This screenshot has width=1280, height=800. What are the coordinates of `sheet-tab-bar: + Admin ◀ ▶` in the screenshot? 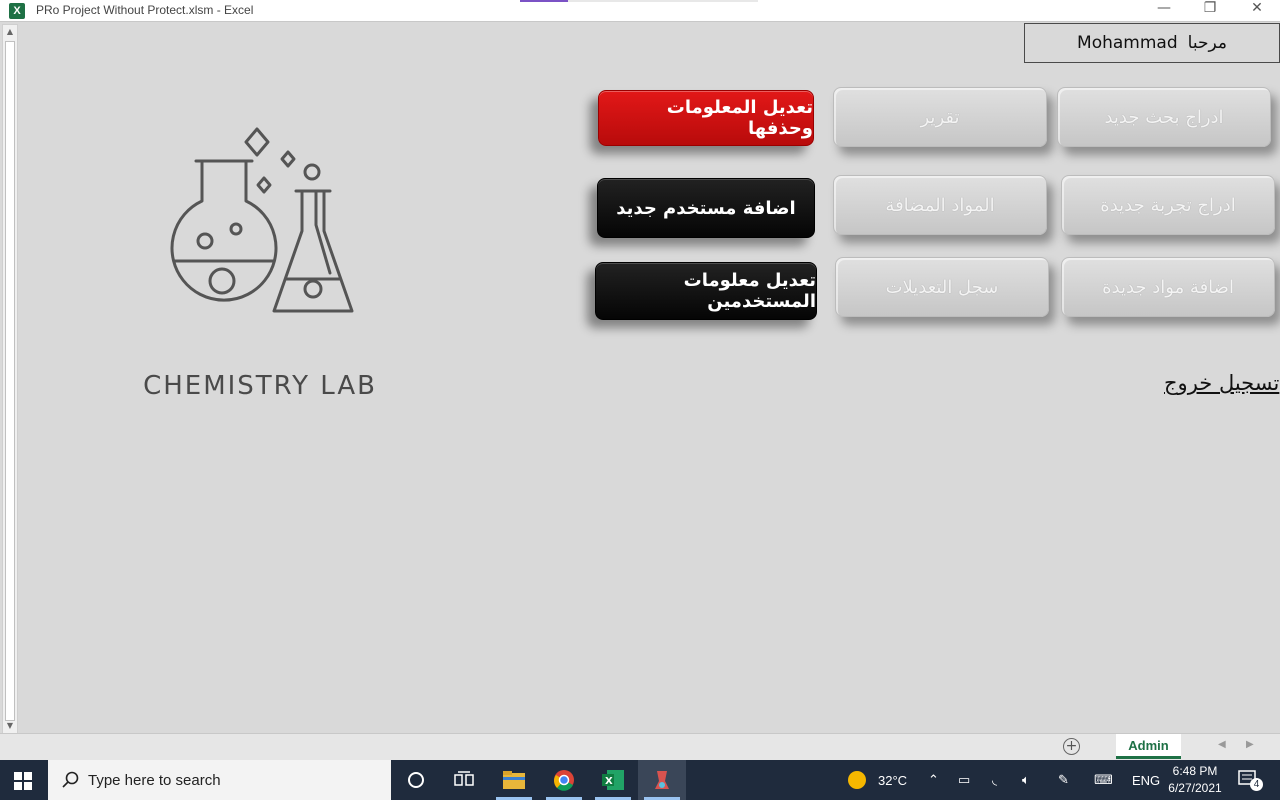 It's located at (640, 746).